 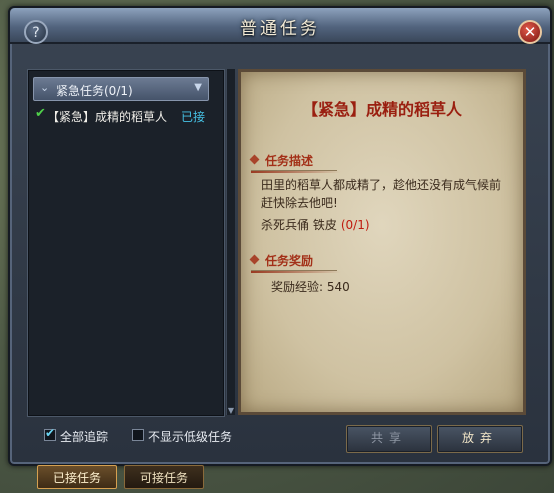 I want to click on category-label: 紧急任务(0/1), so click(x=94, y=91).